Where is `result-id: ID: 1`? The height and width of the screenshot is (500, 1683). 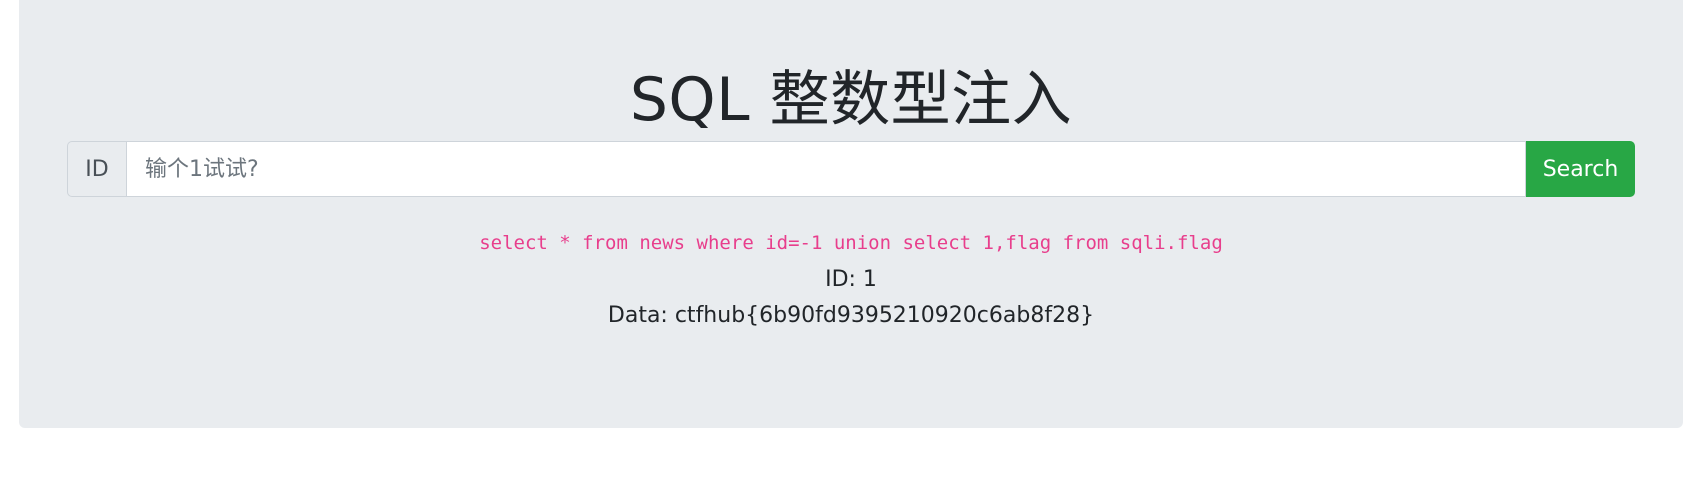
result-id: ID: 1 is located at coordinates (851, 279).